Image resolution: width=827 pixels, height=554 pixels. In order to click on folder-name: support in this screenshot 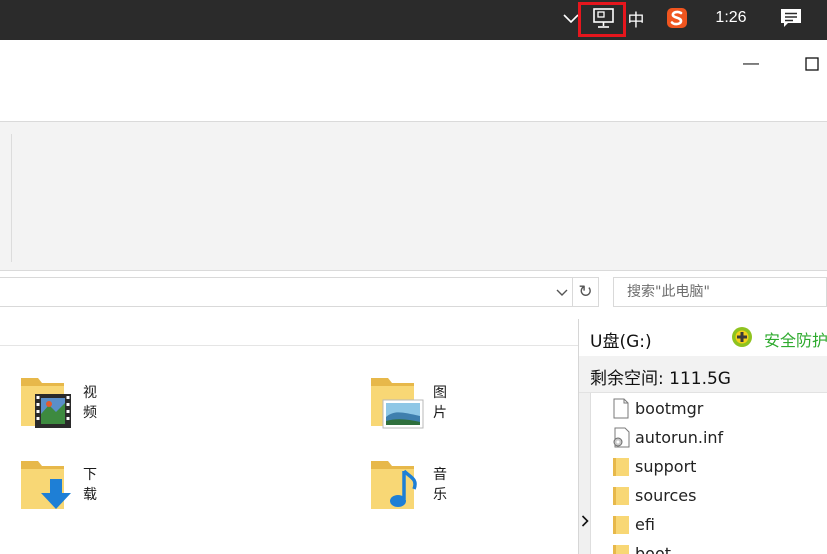, I will do `click(666, 466)`.